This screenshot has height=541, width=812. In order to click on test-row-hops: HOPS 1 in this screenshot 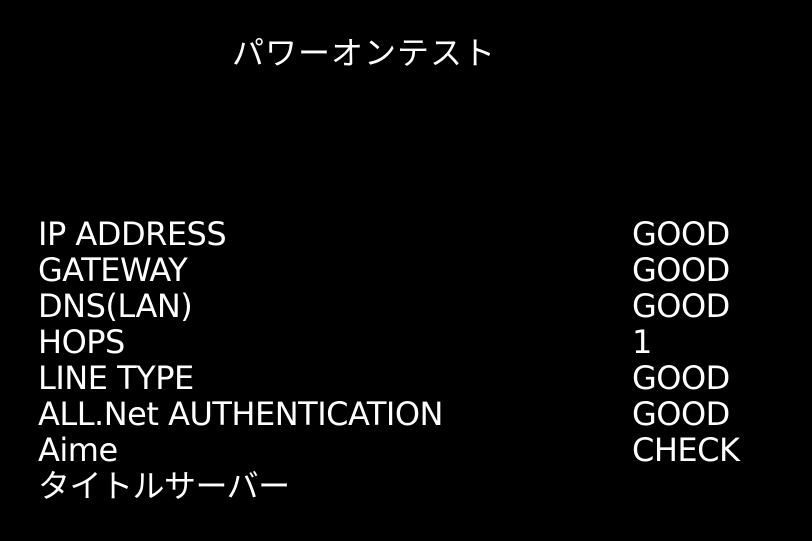, I will do `click(408, 342)`.